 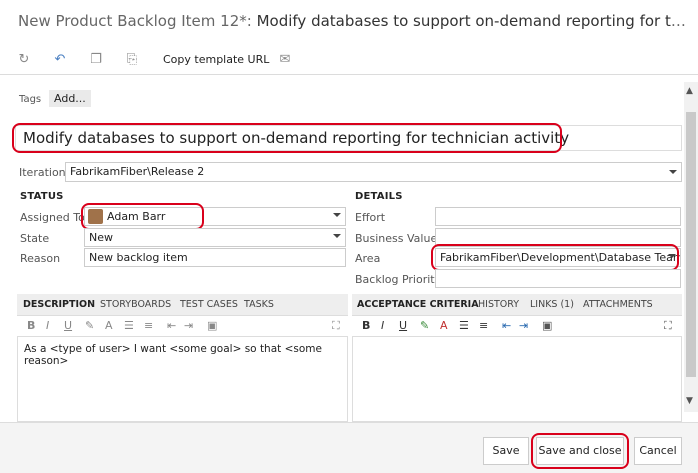 I want to click on acceptance-criteria-editor, so click(x=517, y=379).